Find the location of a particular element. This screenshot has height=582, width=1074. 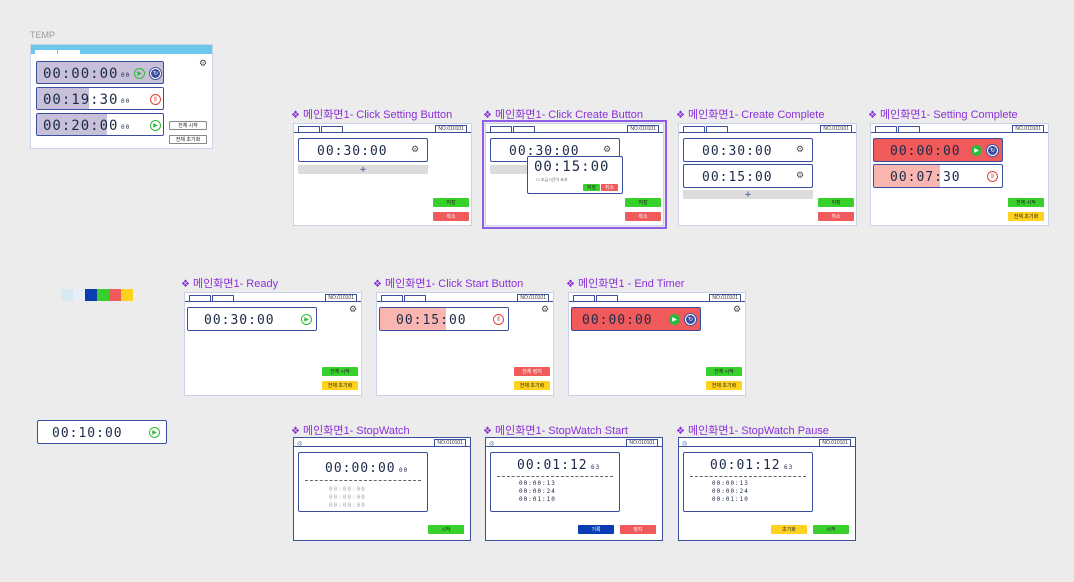

timer-ms: 00 is located at coordinates (126, 127).